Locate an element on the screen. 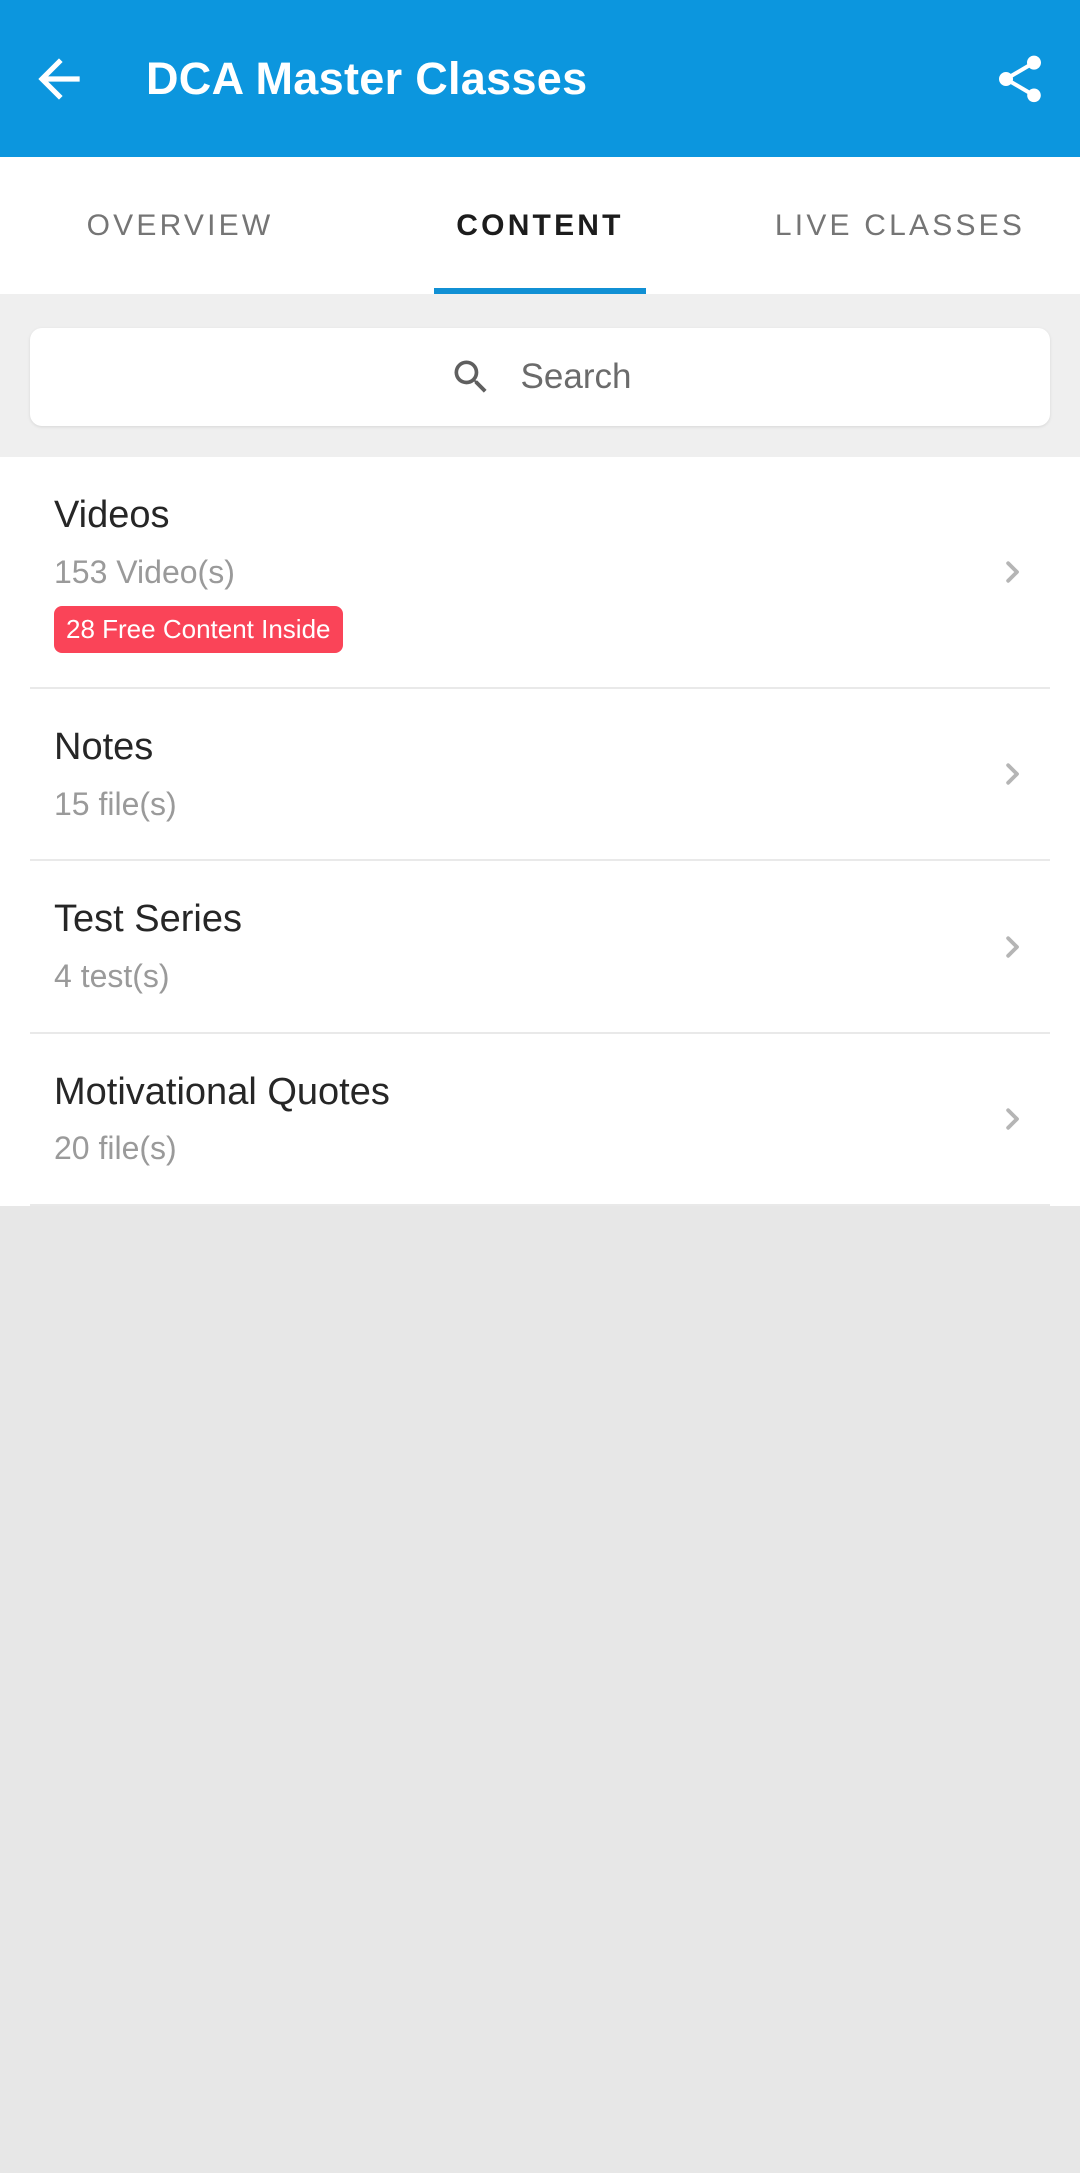 The height and width of the screenshot is (2173, 1080). tab-live-classes: LIVE CLASSES is located at coordinates (900, 225).